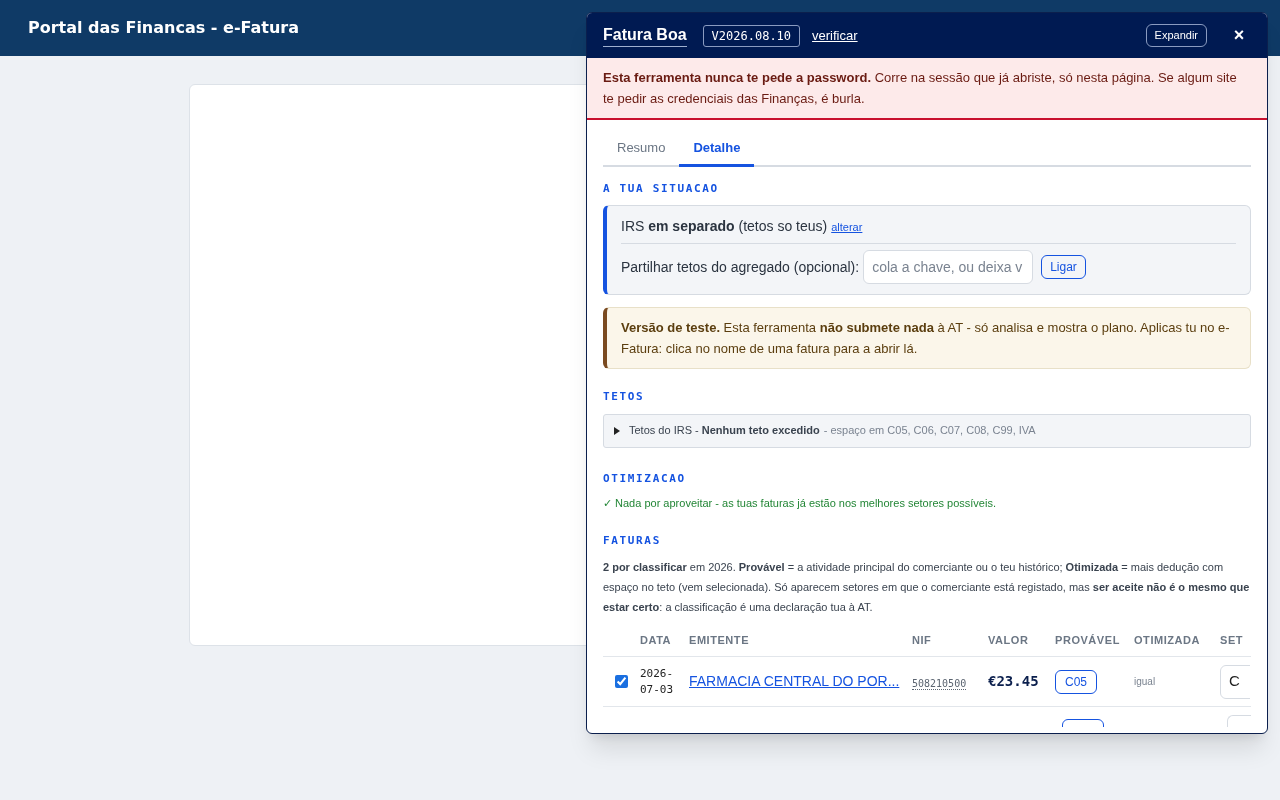 The image size is (1280, 800). I want to click on panel-title: Fatura Boa, so click(645, 35).